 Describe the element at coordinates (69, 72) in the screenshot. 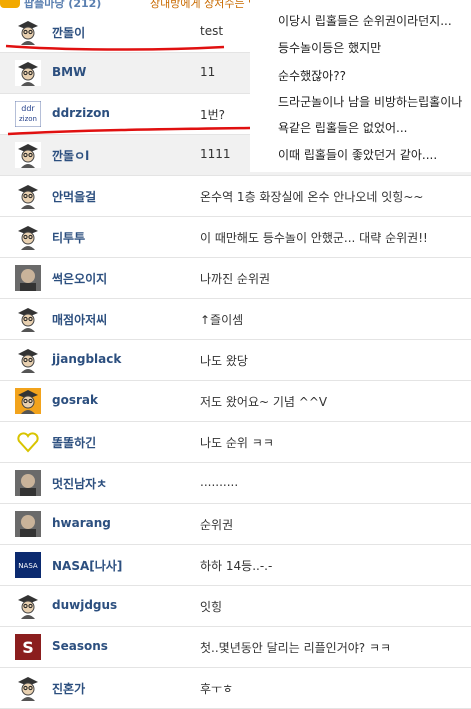

I see `comment-nickname: BMW` at that location.